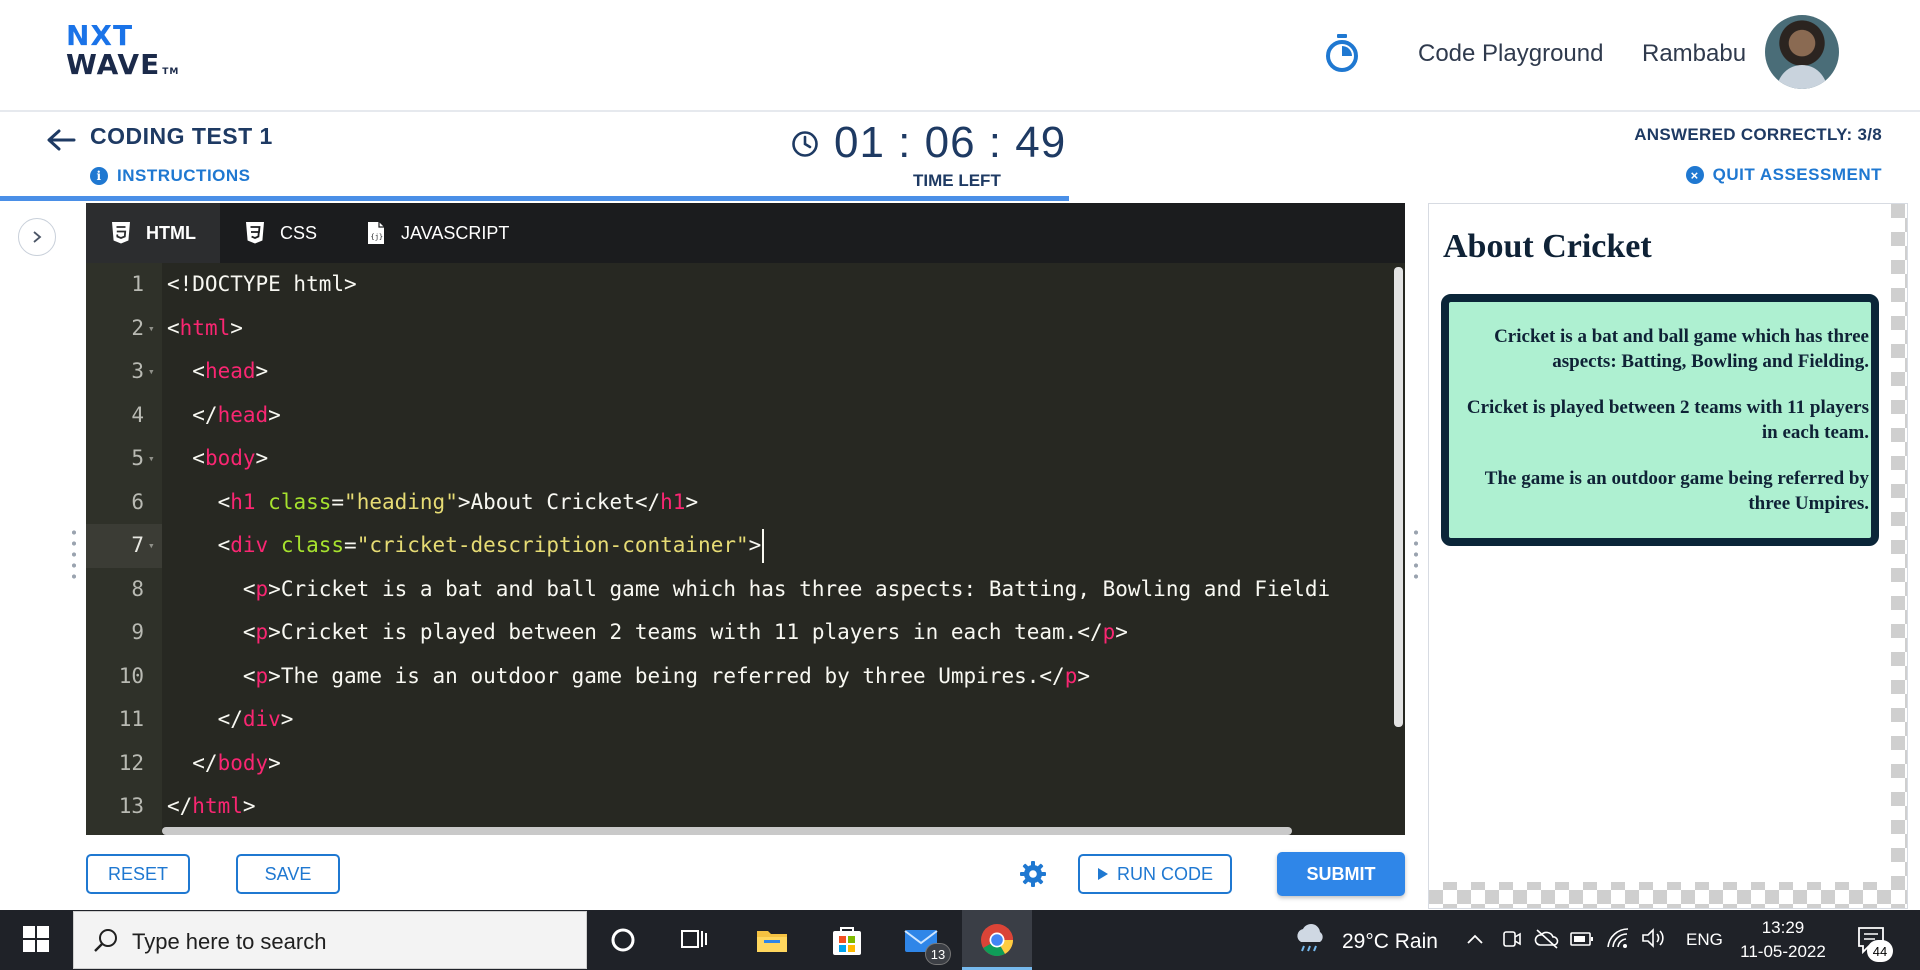 The height and width of the screenshot is (970, 1920). I want to click on code-token: h1, so click(243, 501).